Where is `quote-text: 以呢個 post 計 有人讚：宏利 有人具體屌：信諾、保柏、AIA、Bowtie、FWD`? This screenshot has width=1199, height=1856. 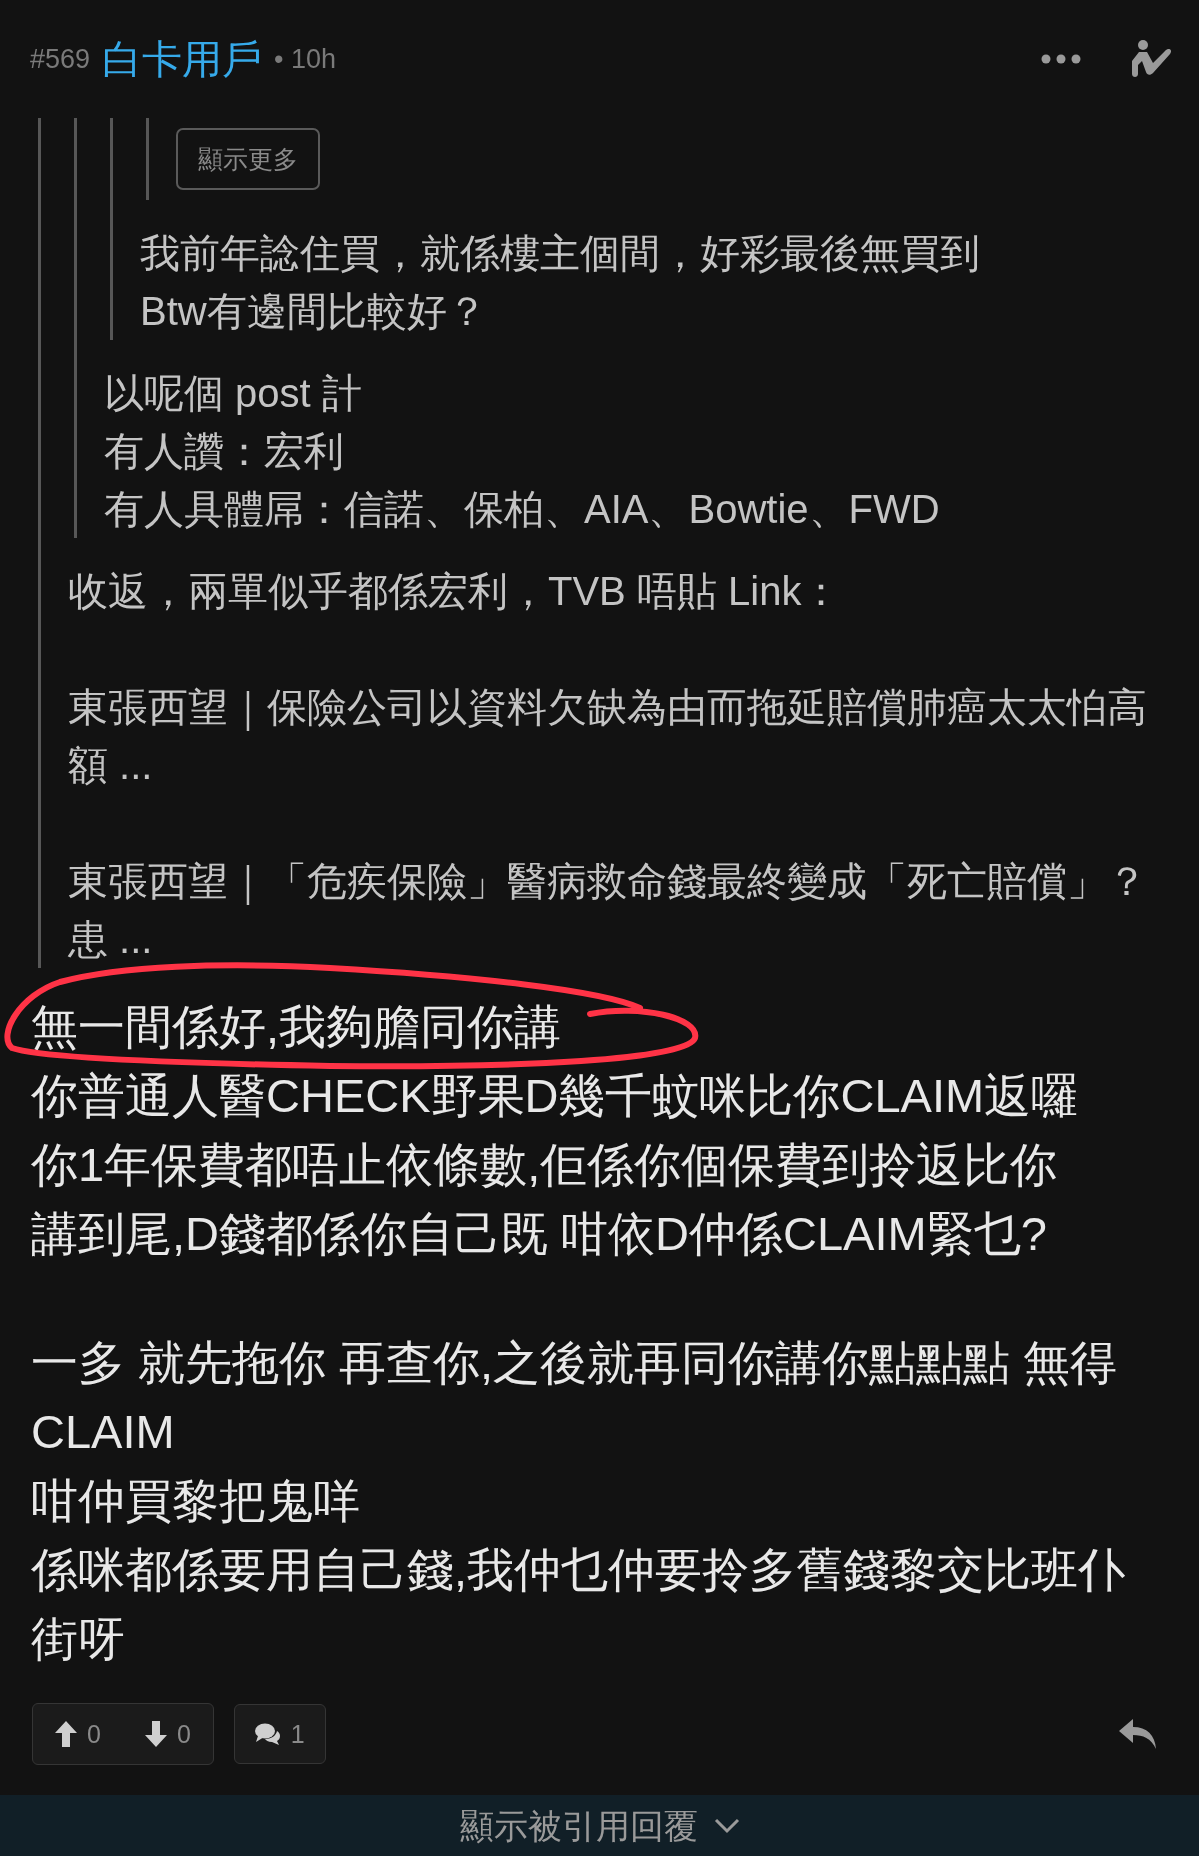 quote-text: 以呢個 post 計 有人讚：宏利 有人具體屌：信諾、保柏、AIA、Bowtie、FWD is located at coordinates (522, 451).